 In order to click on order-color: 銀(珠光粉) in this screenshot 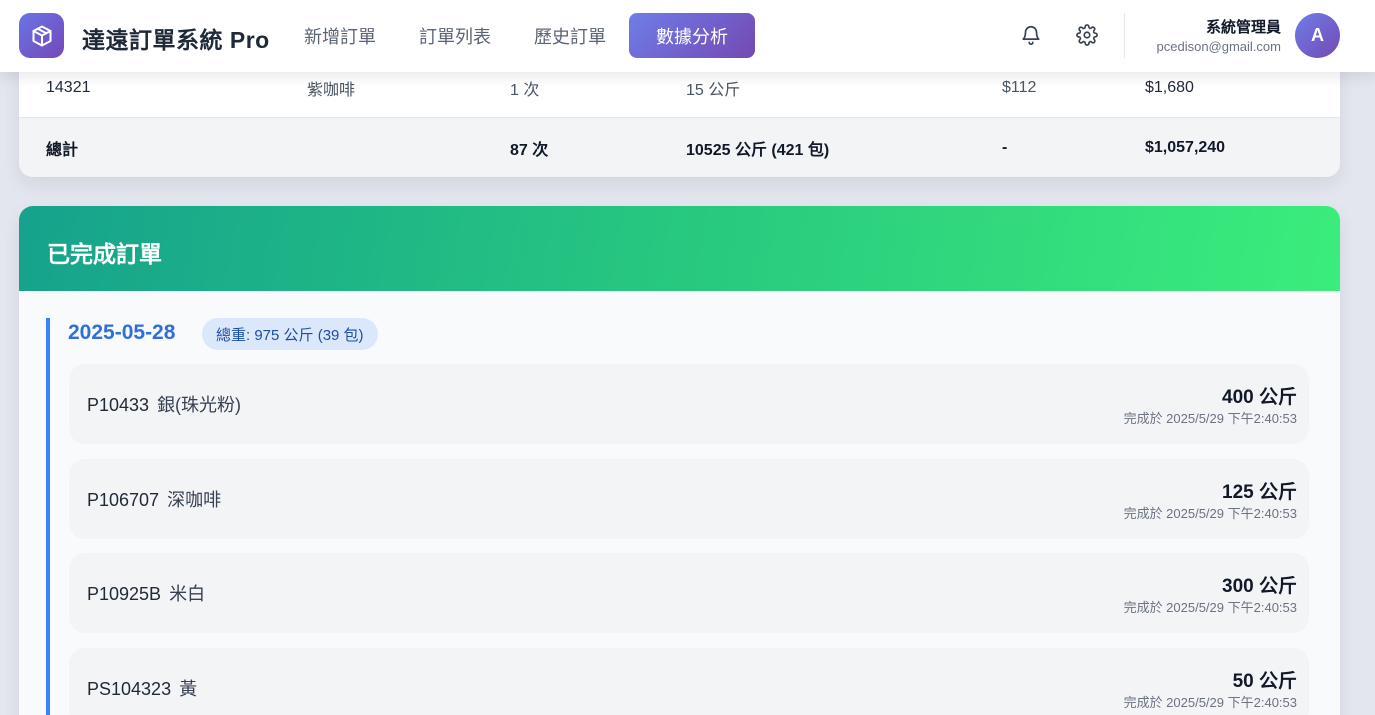, I will do `click(199, 405)`.